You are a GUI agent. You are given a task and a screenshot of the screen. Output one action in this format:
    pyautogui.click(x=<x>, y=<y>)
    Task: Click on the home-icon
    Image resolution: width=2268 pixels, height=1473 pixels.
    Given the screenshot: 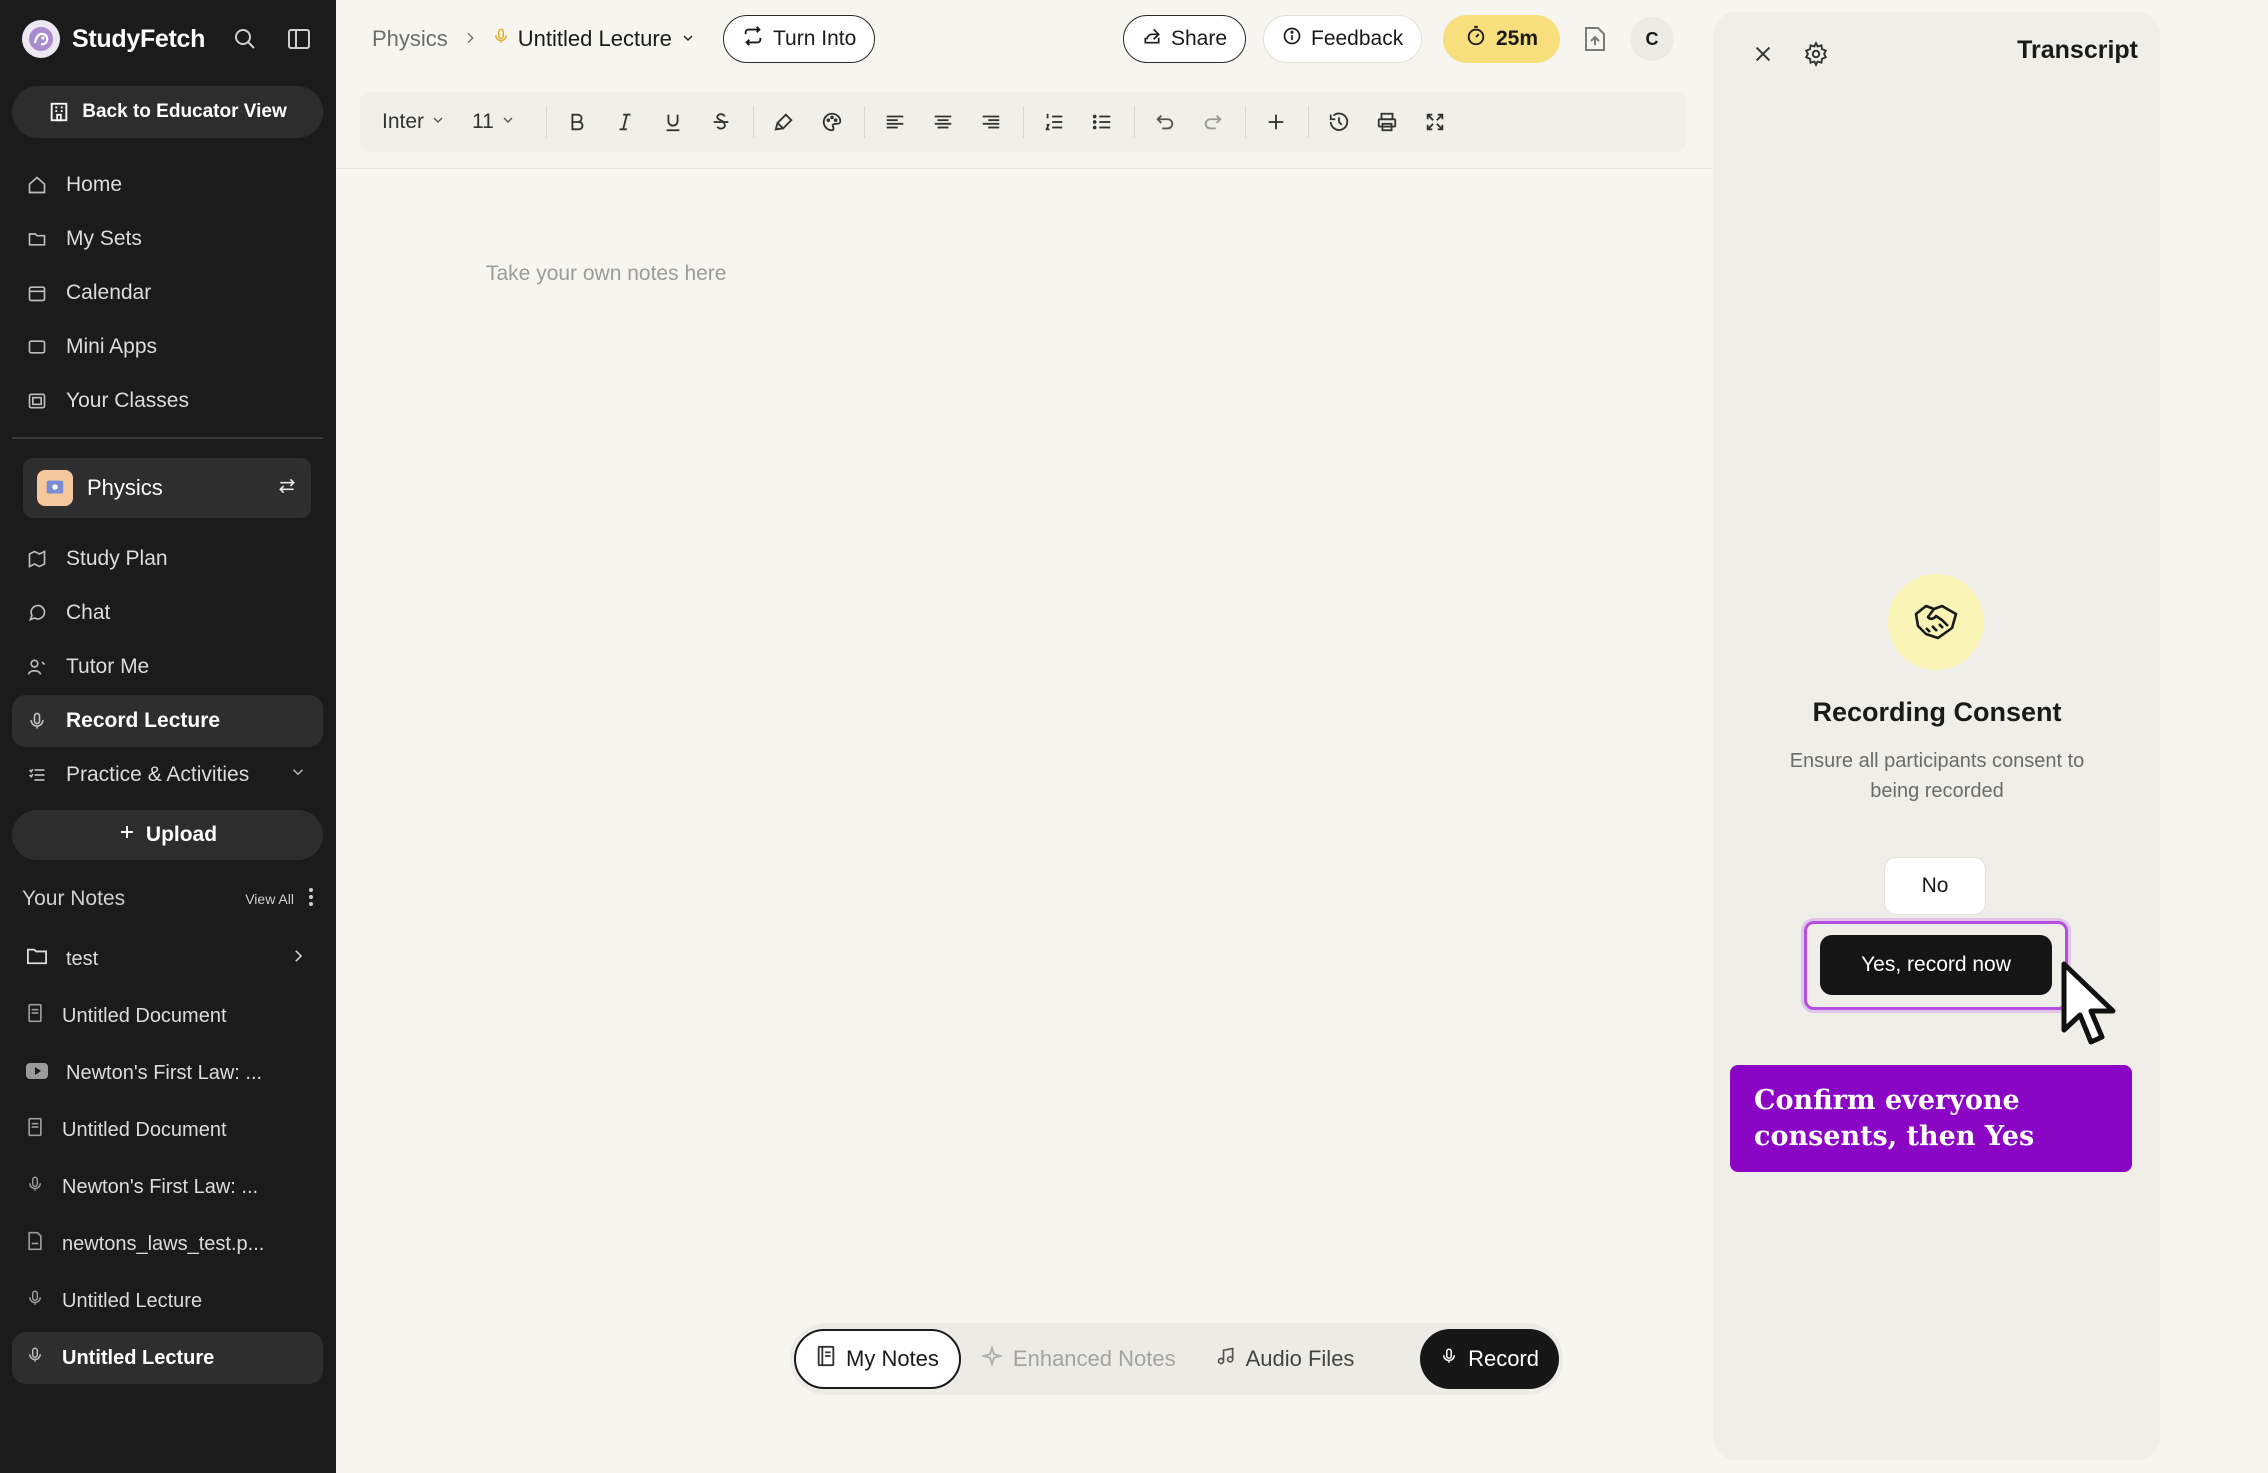 What is the action you would take?
    pyautogui.click(x=37, y=185)
    